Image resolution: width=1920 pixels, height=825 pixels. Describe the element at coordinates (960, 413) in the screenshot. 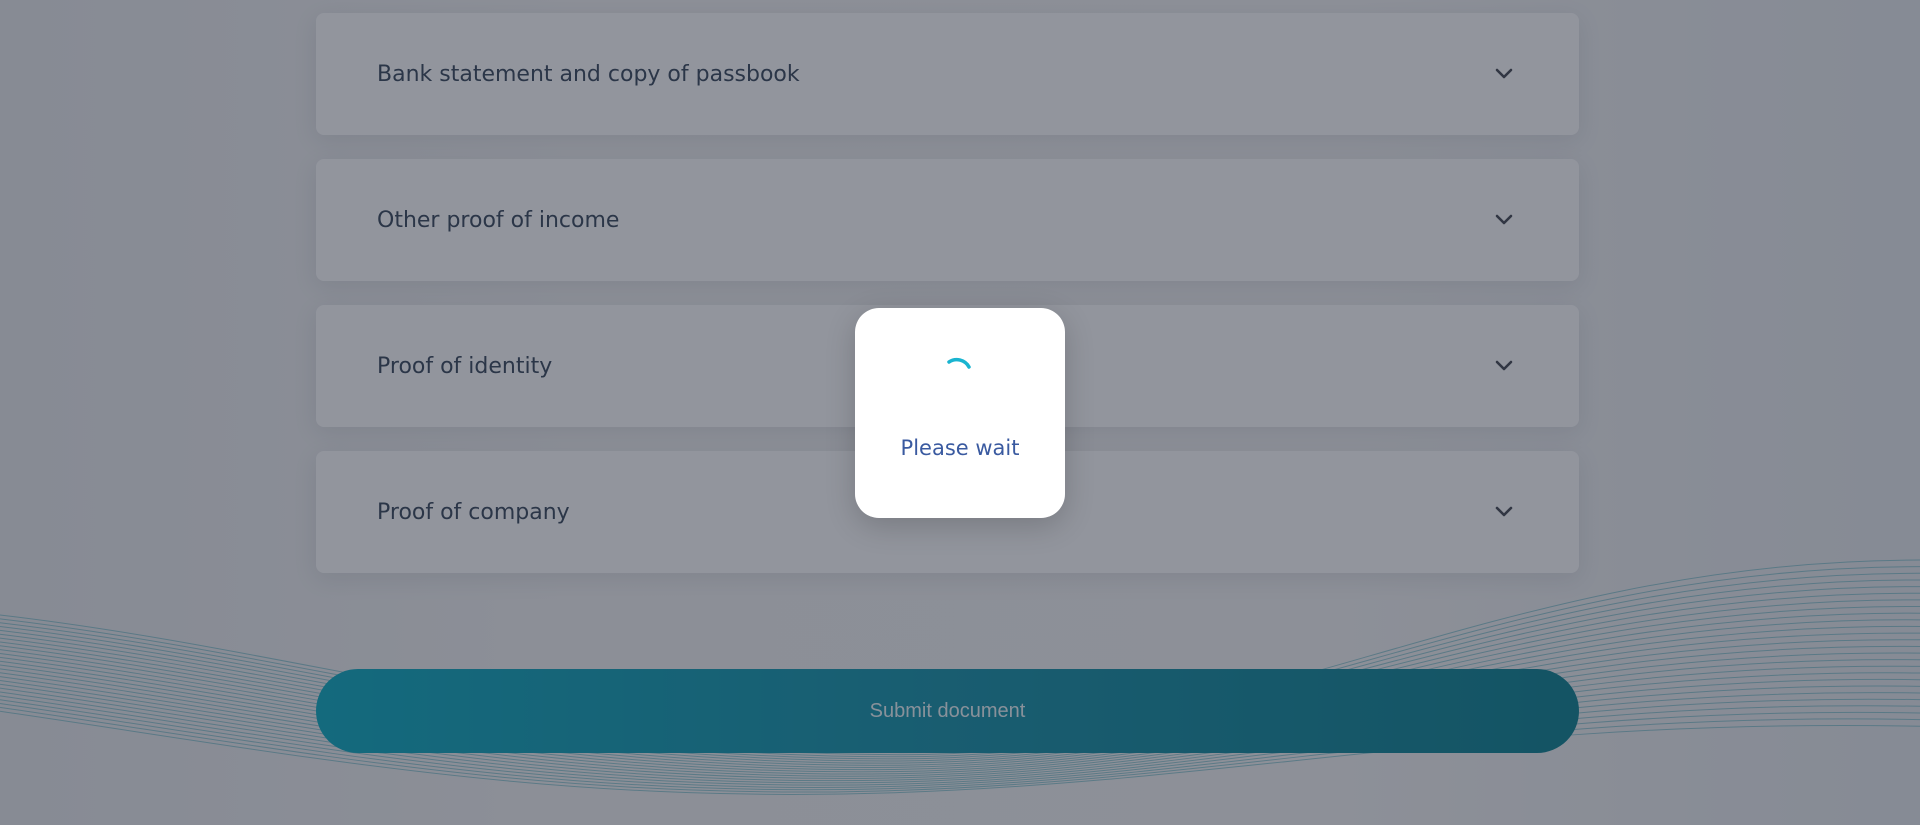

I see `loading-dialog: Please wait` at that location.